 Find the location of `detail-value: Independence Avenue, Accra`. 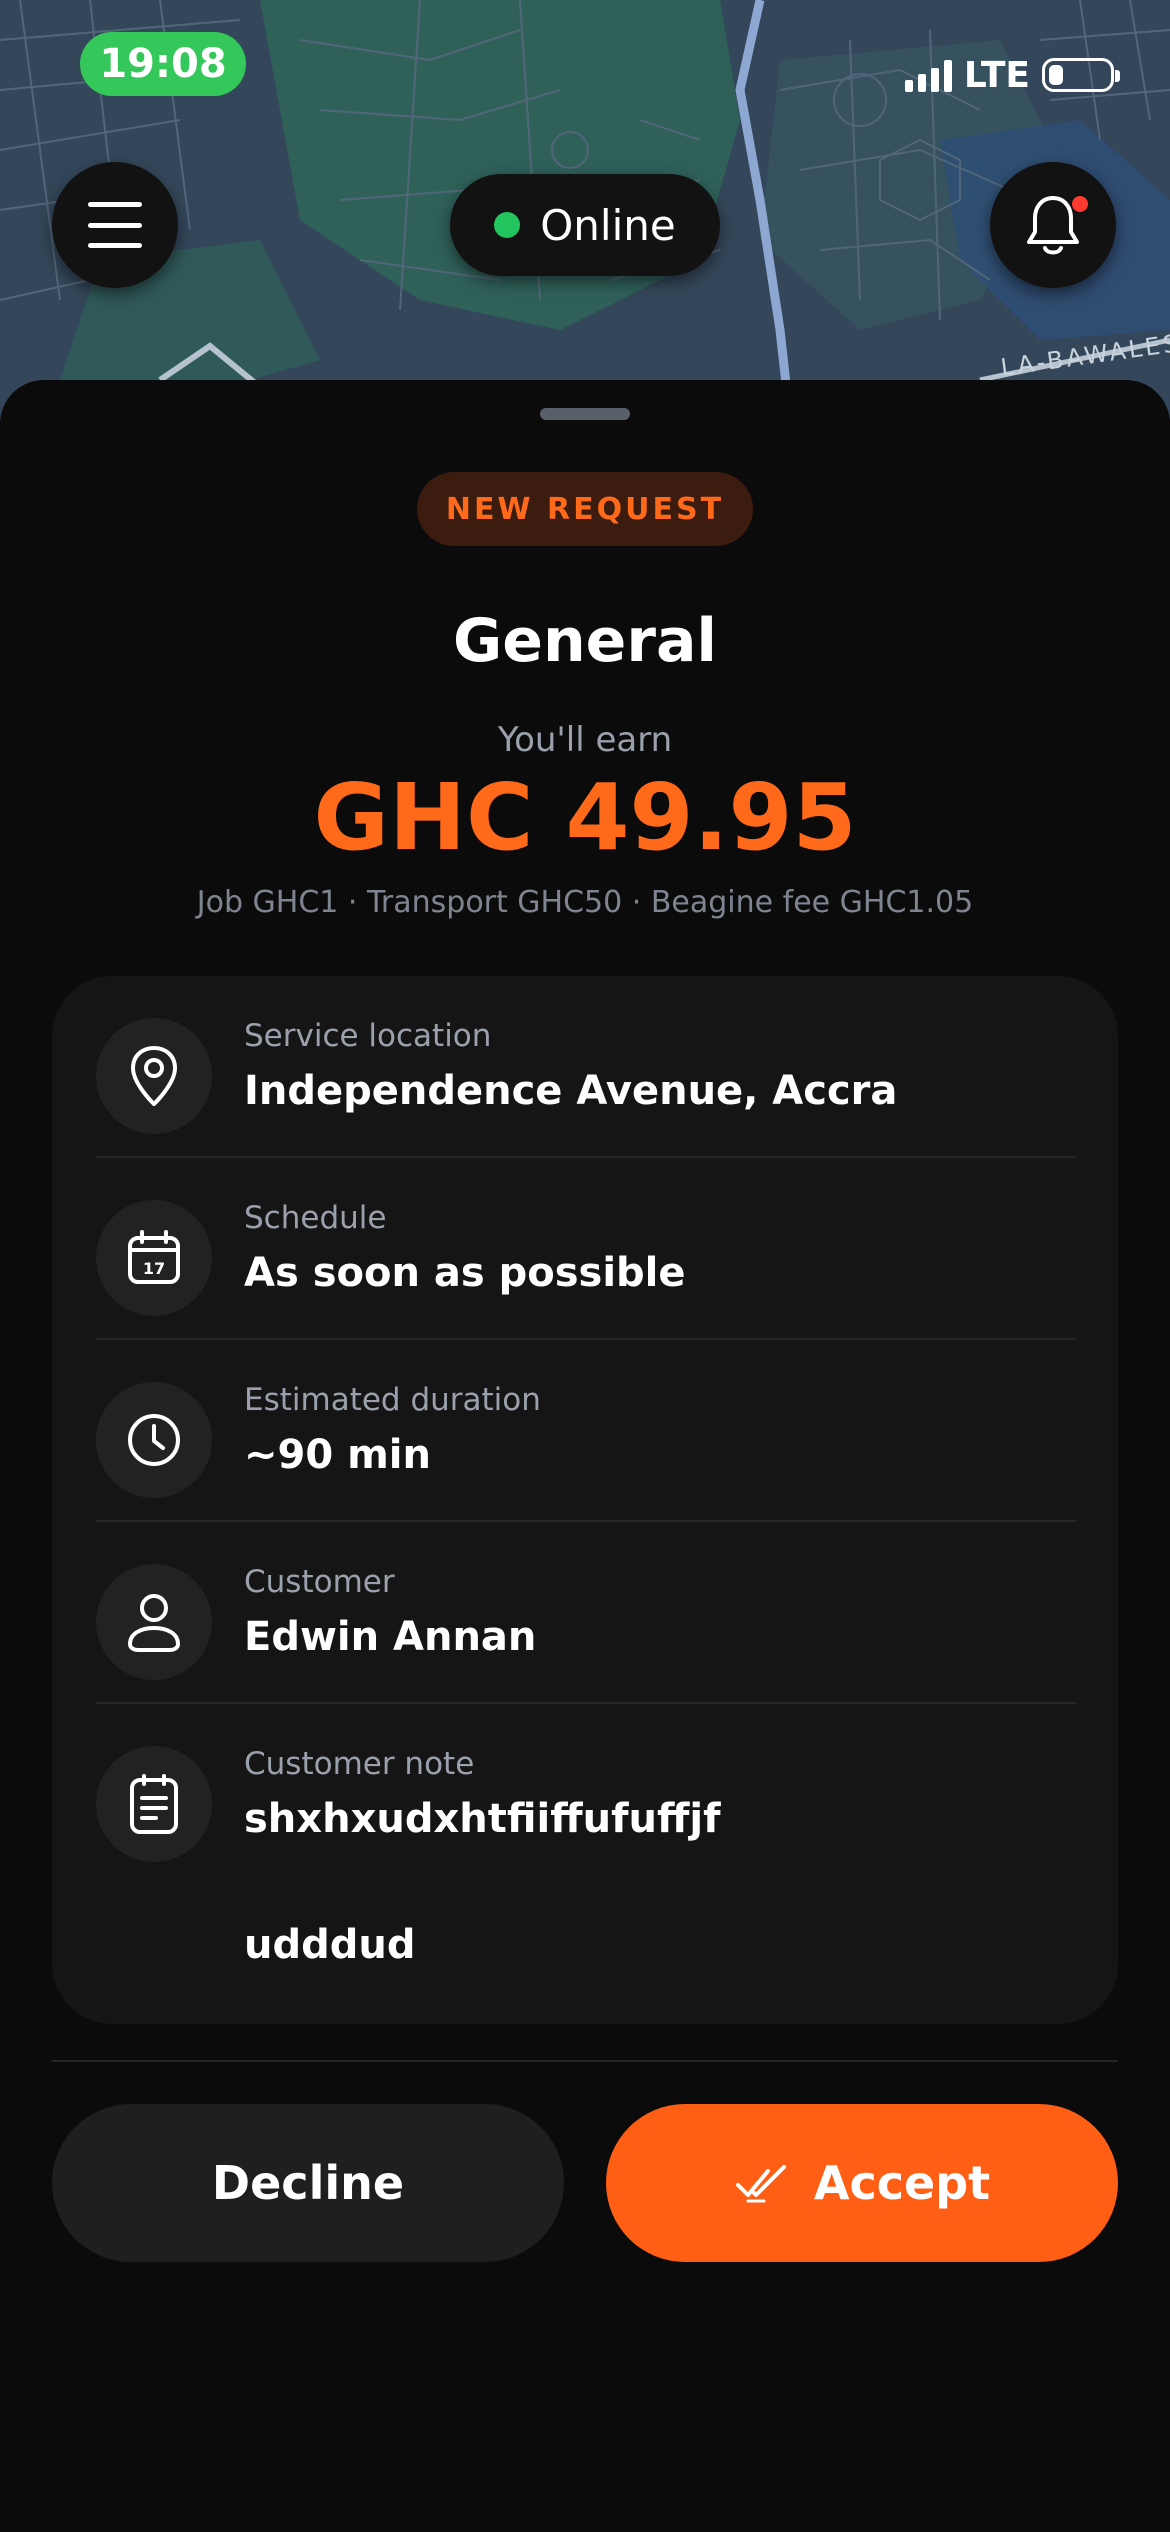

detail-value: Independence Avenue, Accra is located at coordinates (571, 1091).